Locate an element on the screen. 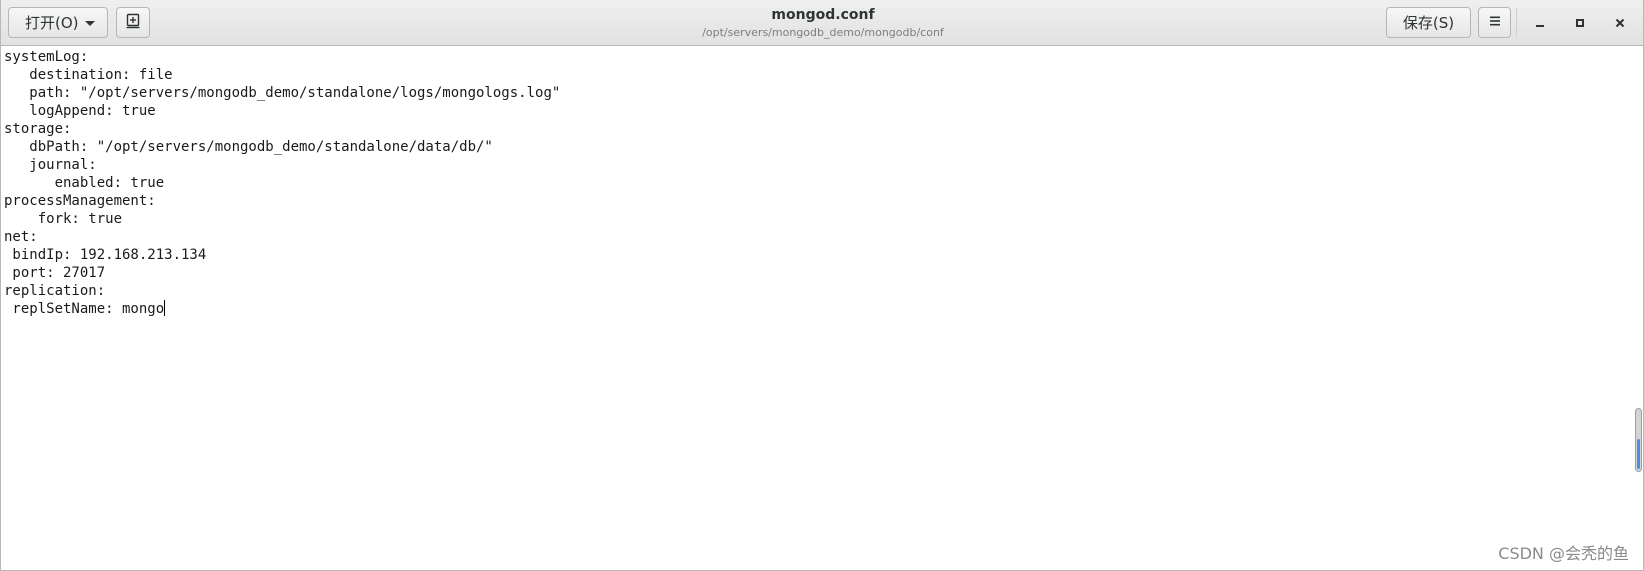 The image size is (1644, 571). close-icon is located at coordinates (1620, 23).